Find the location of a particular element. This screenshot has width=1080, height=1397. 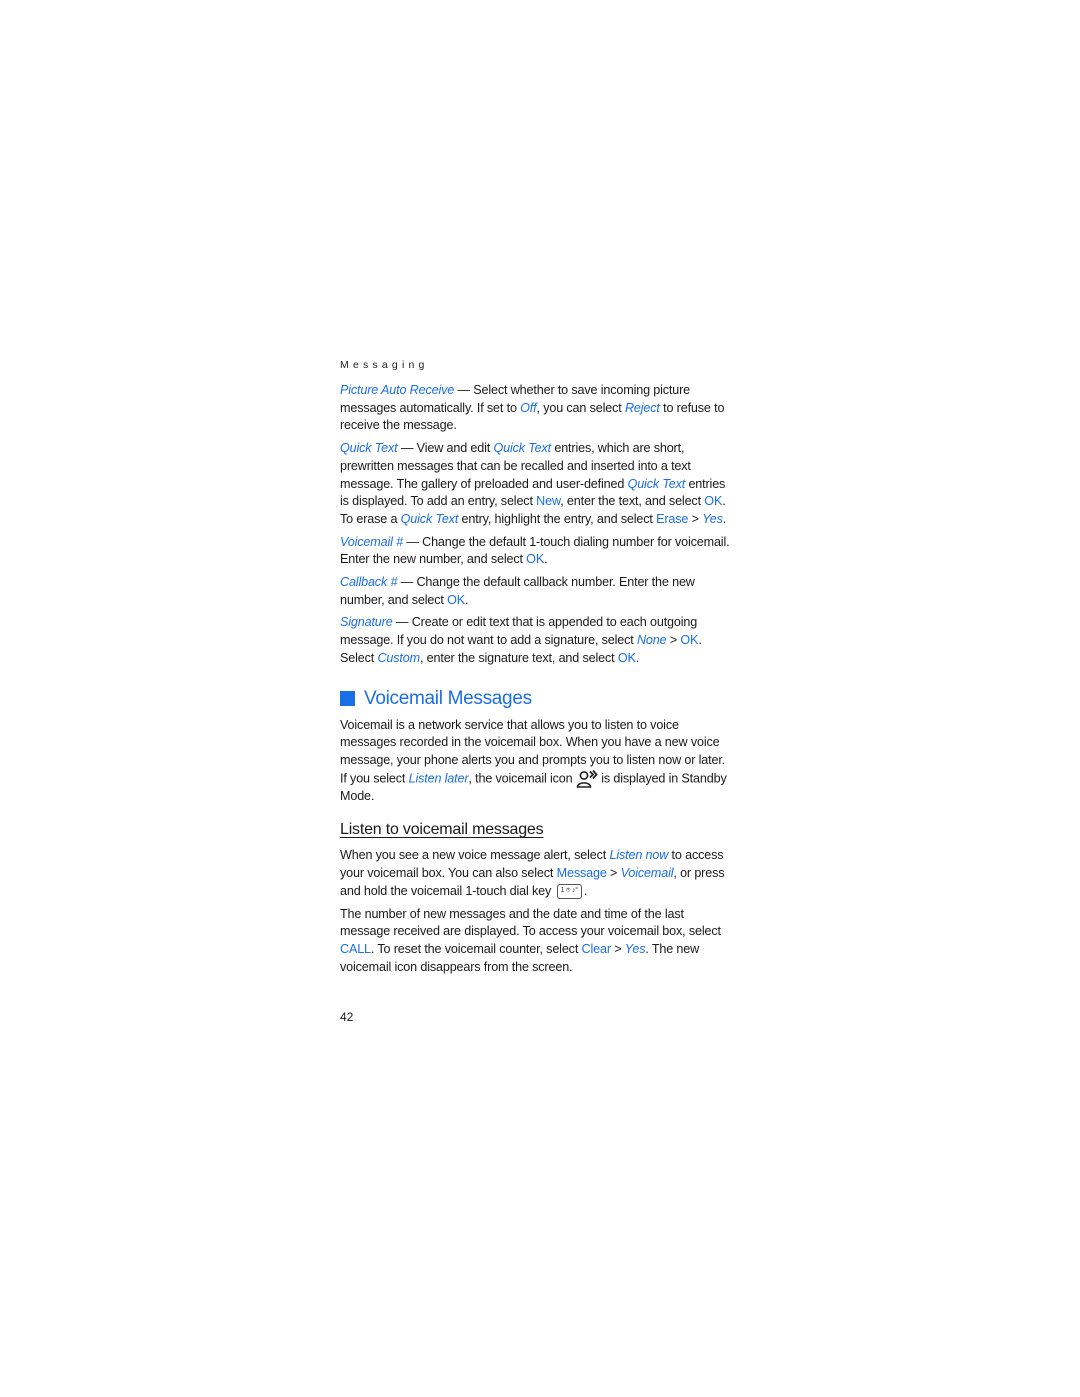

key-erase: Erase is located at coordinates (672, 518).